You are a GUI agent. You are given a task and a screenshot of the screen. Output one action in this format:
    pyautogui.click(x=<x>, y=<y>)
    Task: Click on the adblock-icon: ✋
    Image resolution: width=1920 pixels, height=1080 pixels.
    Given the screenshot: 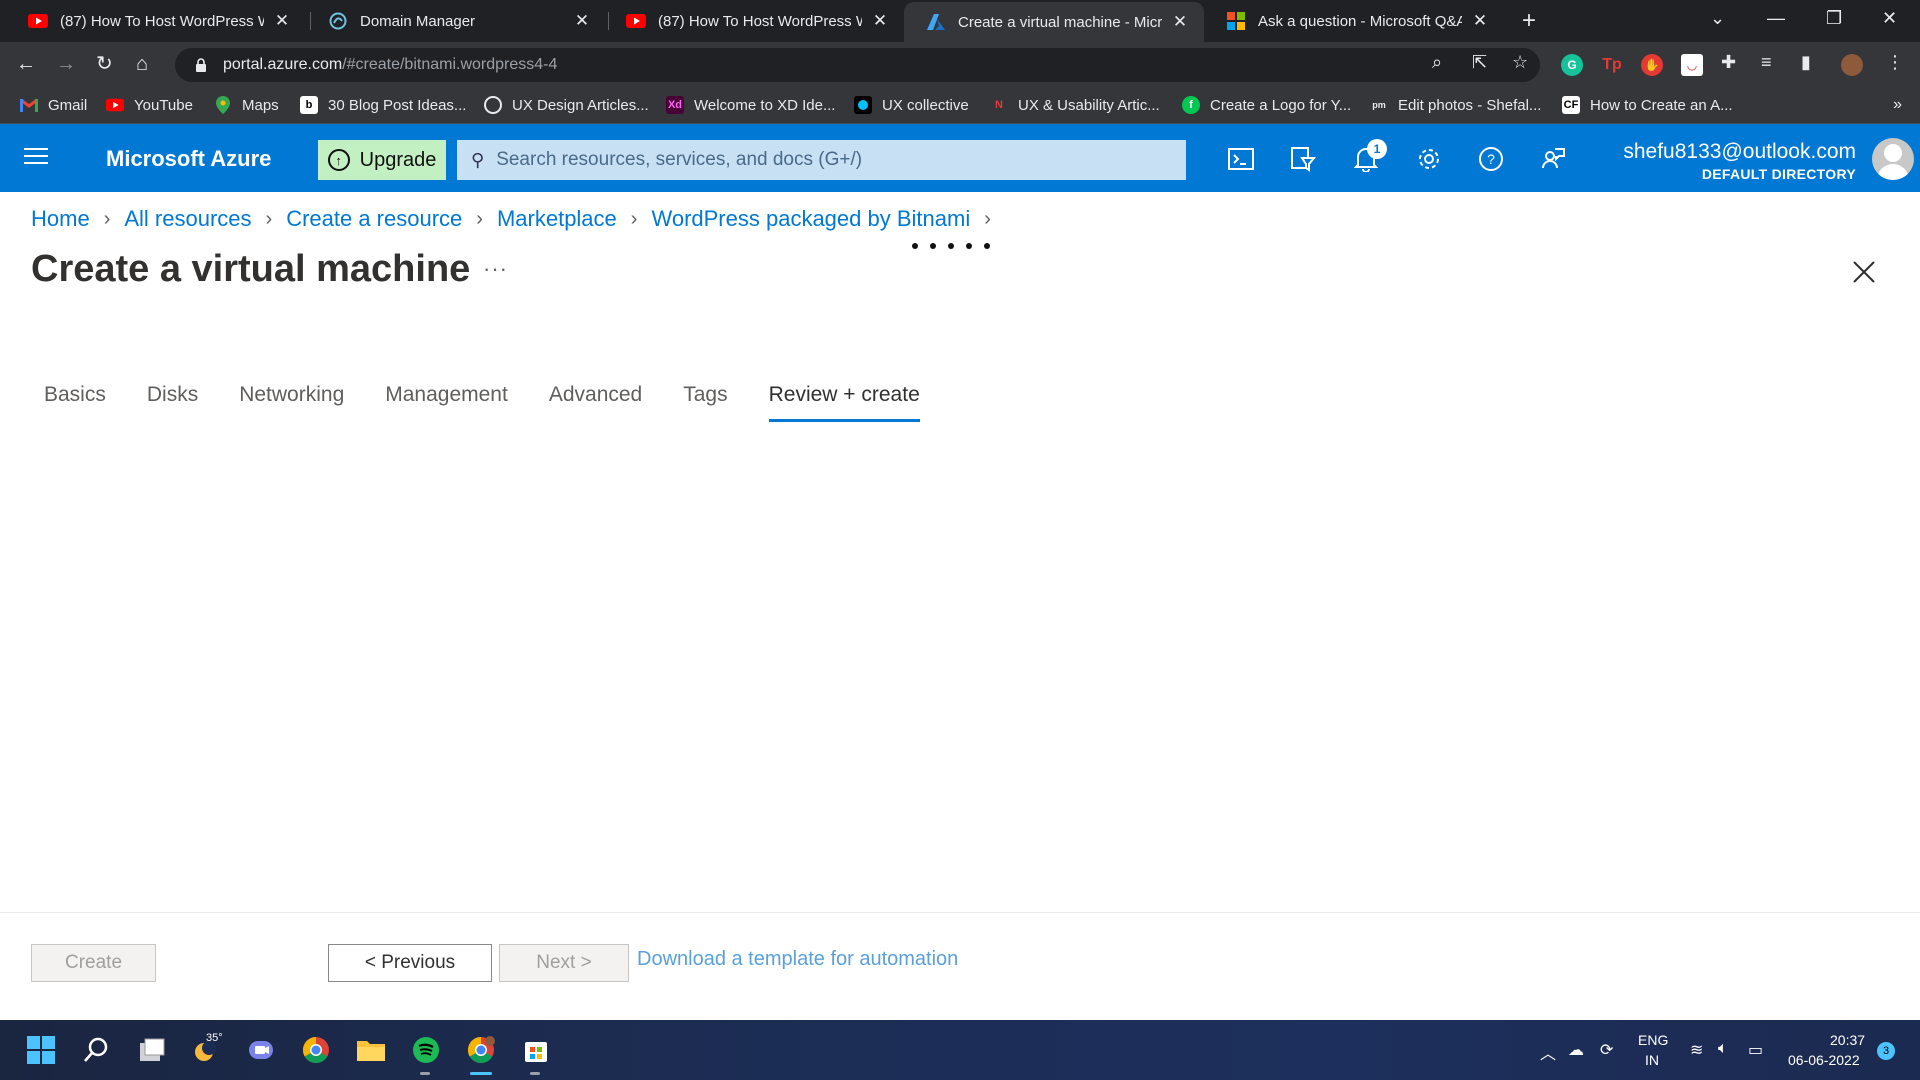 What is the action you would take?
    pyautogui.click(x=1652, y=65)
    